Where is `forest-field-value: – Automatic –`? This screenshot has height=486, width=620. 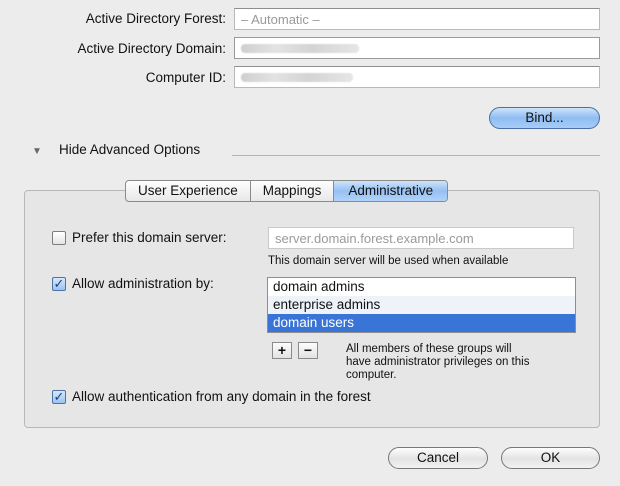 forest-field-value: – Automatic – is located at coordinates (280, 19).